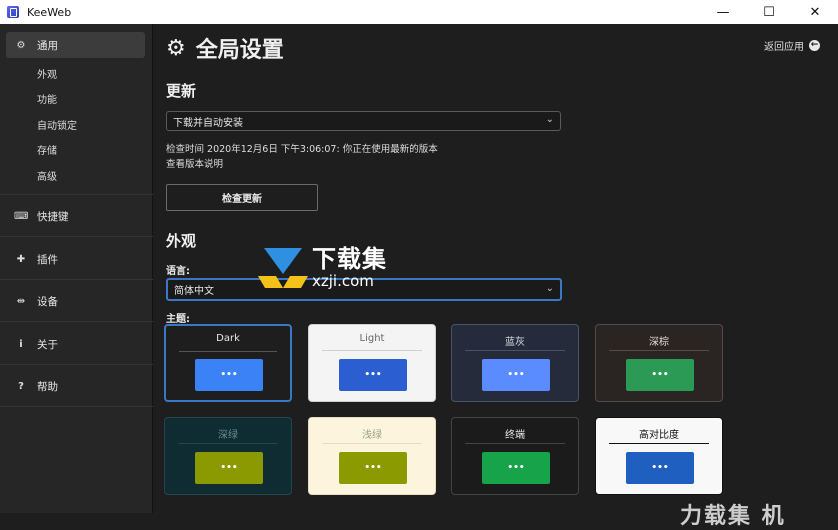  I want to click on theme-option: 终端 •••, so click(515, 456).